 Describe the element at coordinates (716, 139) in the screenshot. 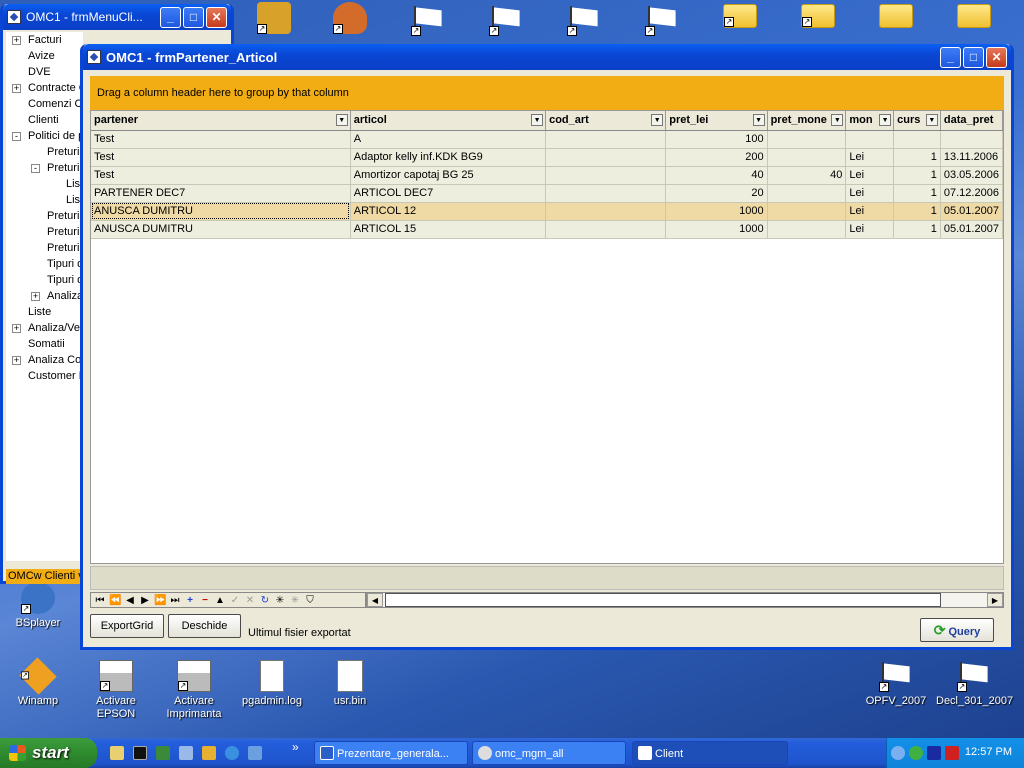

I see `table-cell: 100` at that location.